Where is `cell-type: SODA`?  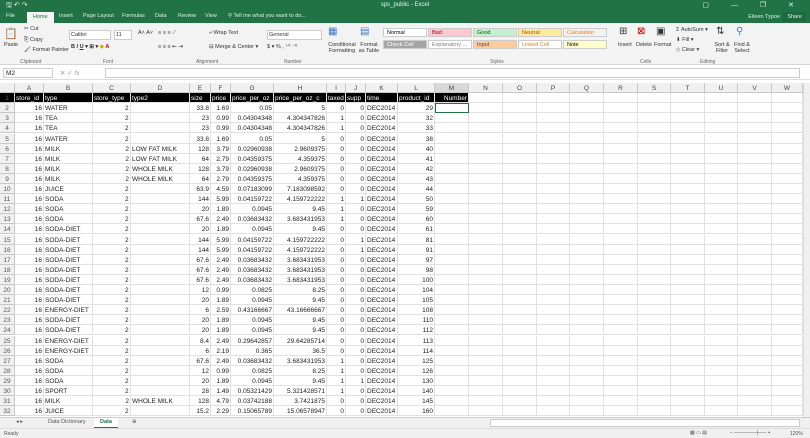 cell-type: SODA is located at coordinates (68, 199).